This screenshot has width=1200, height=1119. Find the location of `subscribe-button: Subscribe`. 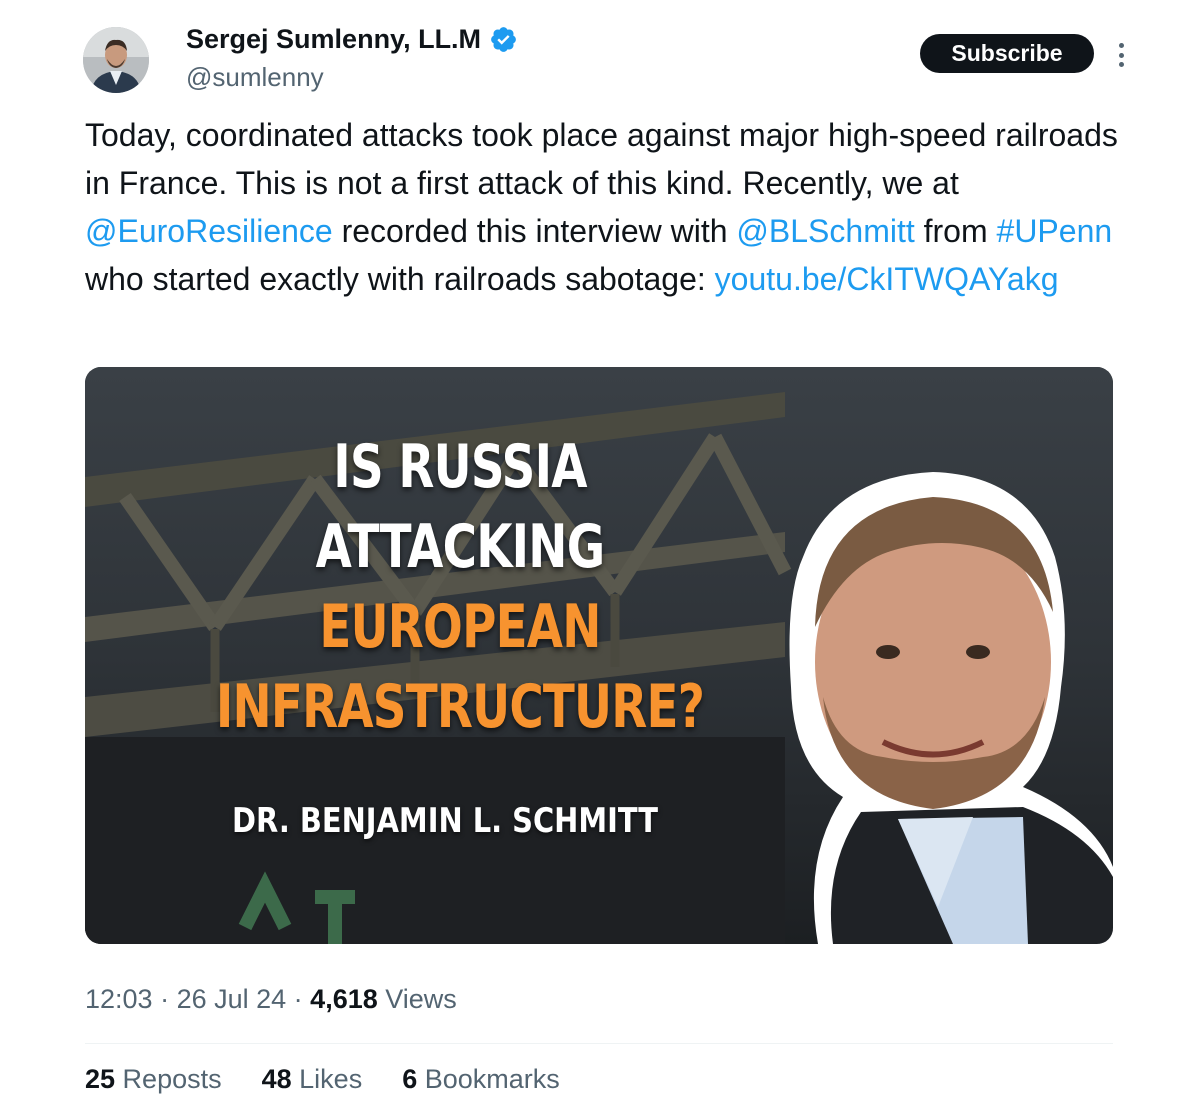

subscribe-button: Subscribe is located at coordinates (1007, 53).